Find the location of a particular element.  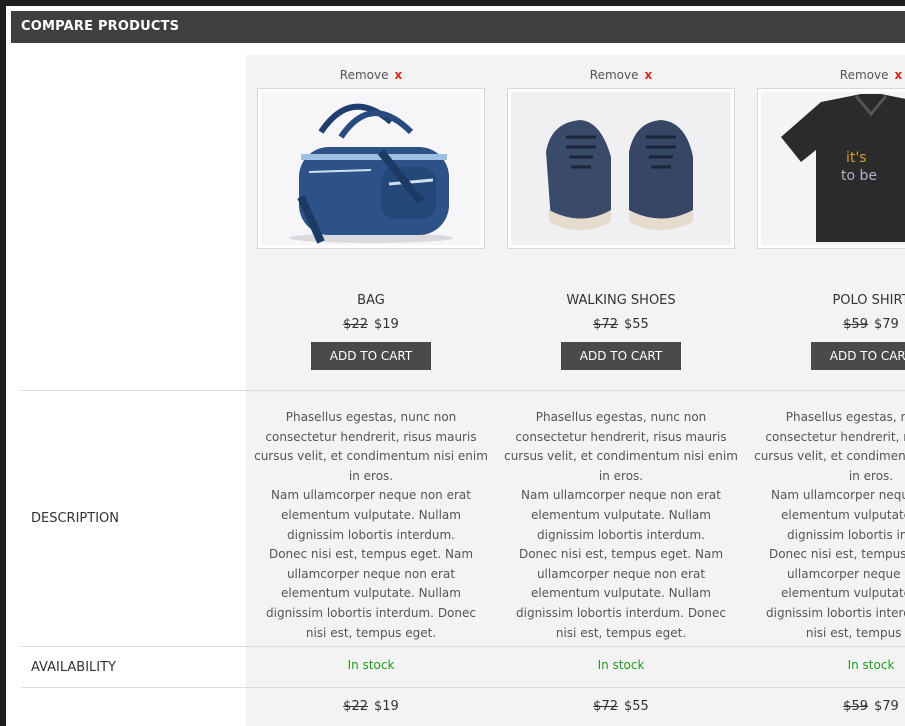

shirt-image: it's to be is located at coordinates (833, 168).